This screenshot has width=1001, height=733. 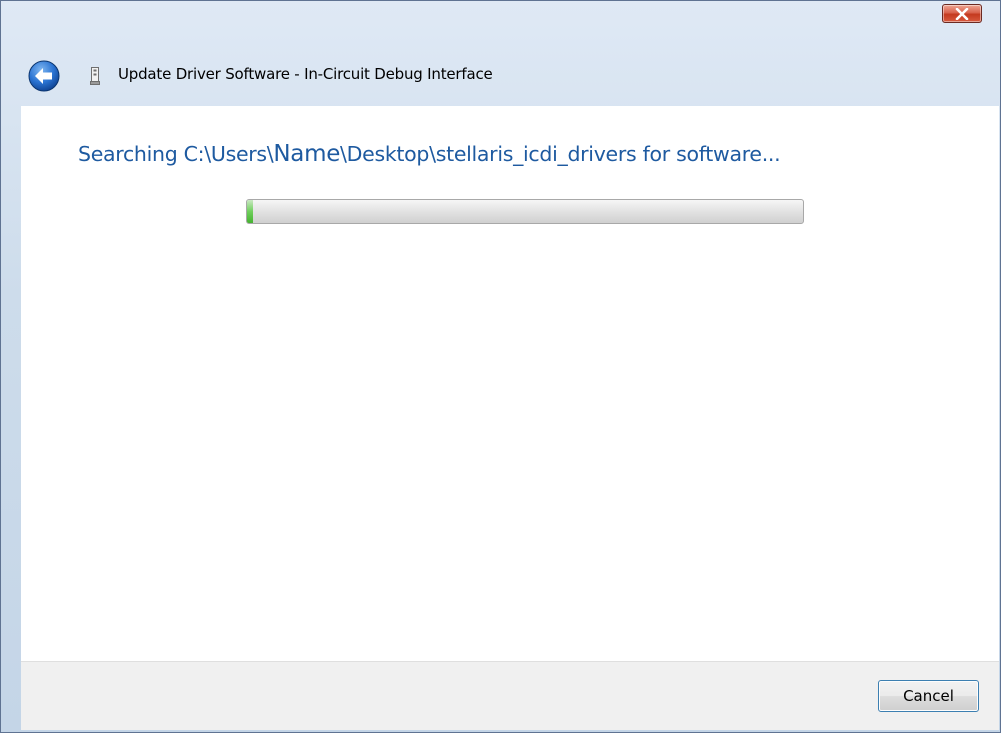 What do you see at coordinates (307, 154) in the screenshot?
I see `heading-user-name: Name` at bounding box center [307, 154].